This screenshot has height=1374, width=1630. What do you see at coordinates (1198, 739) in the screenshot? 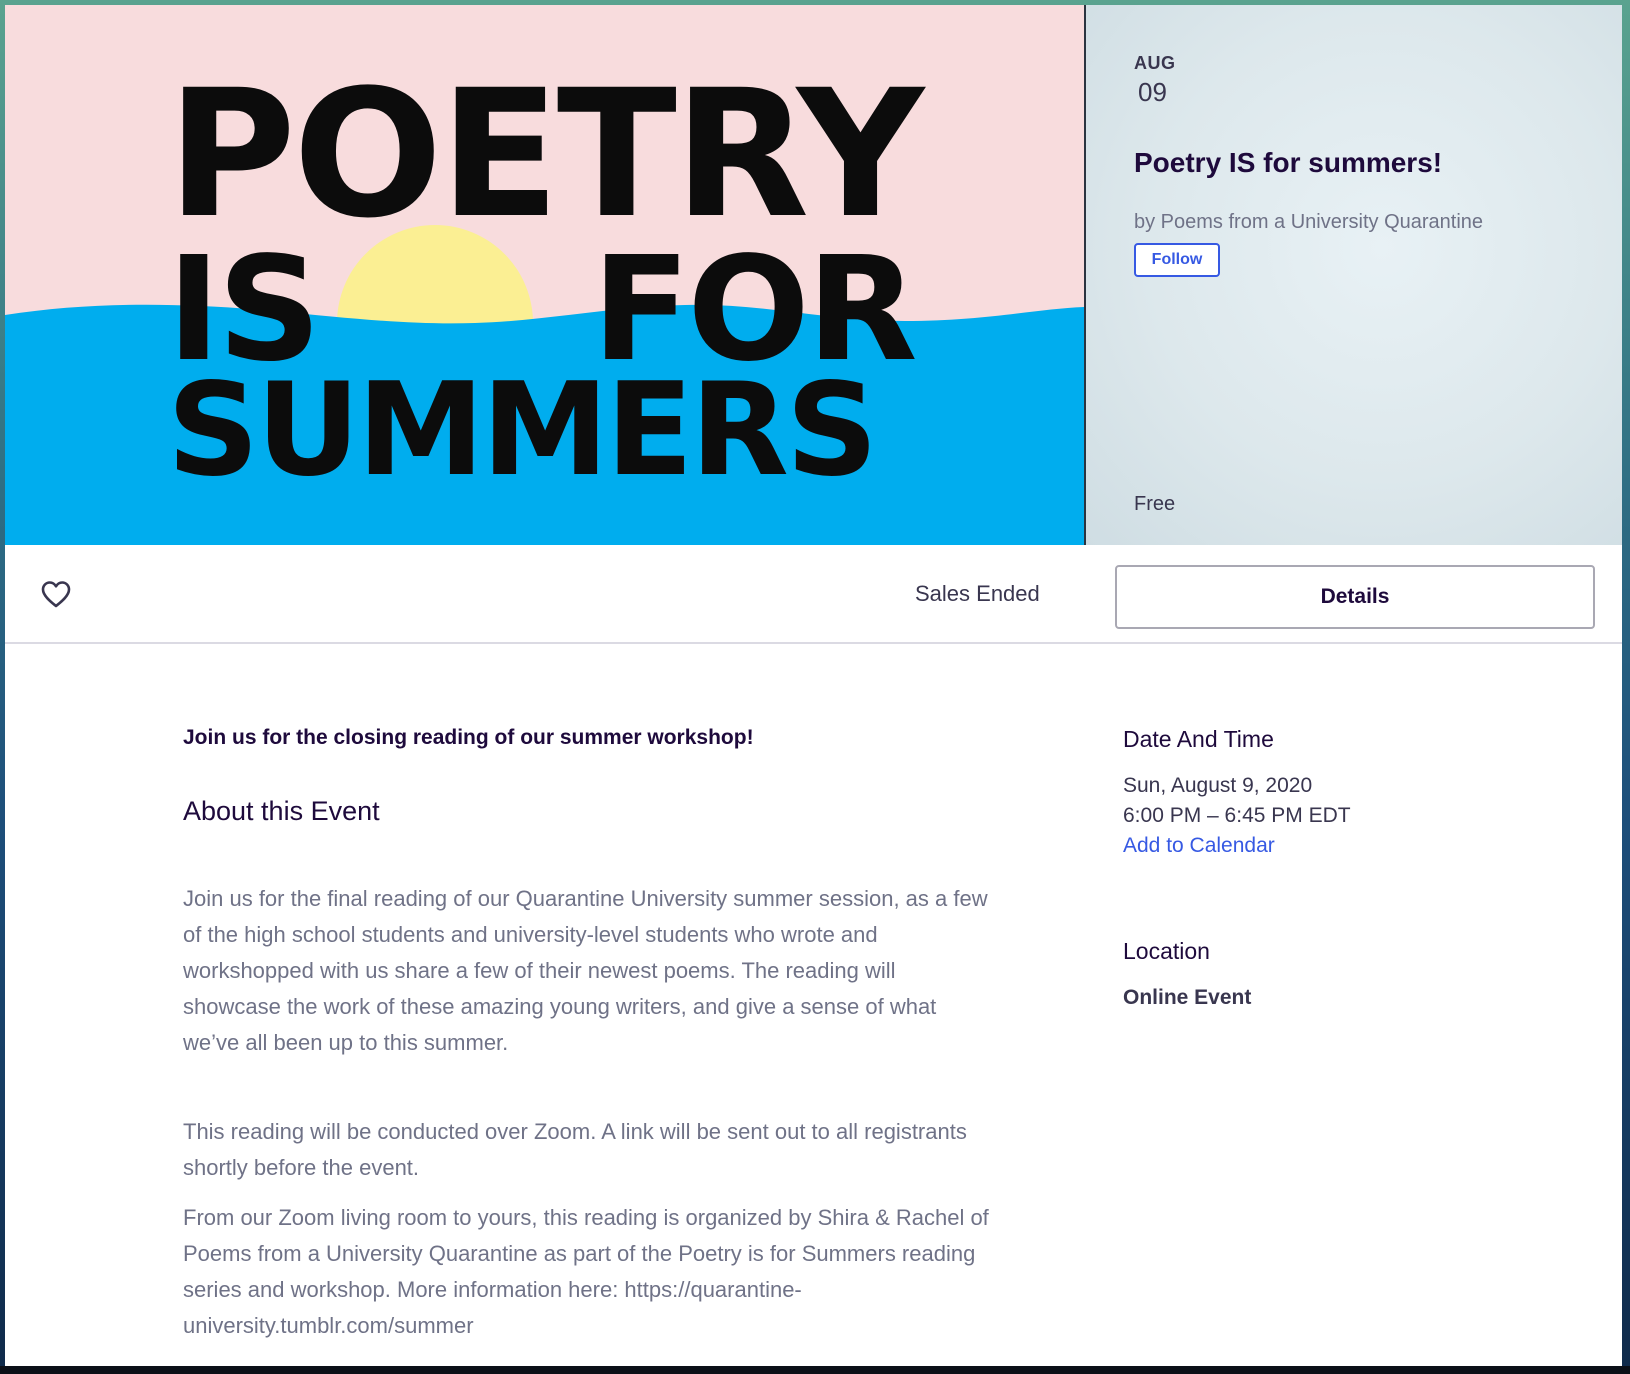
I see `date-and-time-heading: Date And Time` at bounding box center [1198, 739].